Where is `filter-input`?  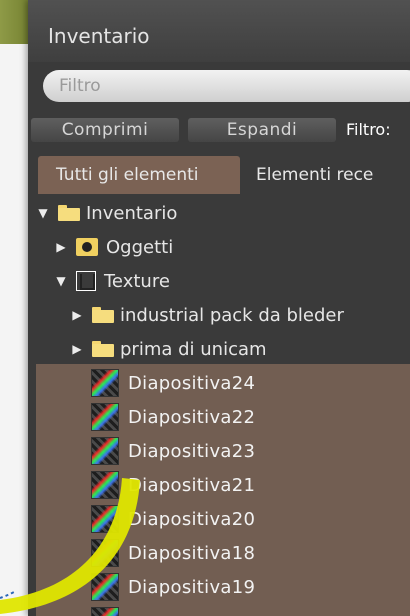
filter-input is located at coordinates (226, 86).